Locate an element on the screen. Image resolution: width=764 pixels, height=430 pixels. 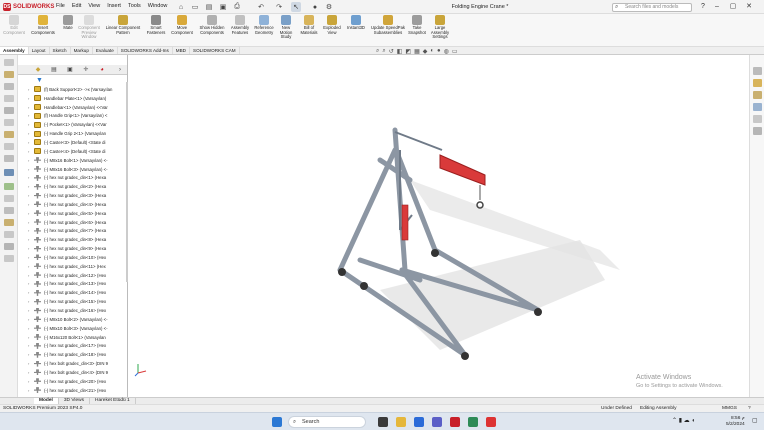
apply-scene-icon: ◍ is located at coordinates (446, 51).